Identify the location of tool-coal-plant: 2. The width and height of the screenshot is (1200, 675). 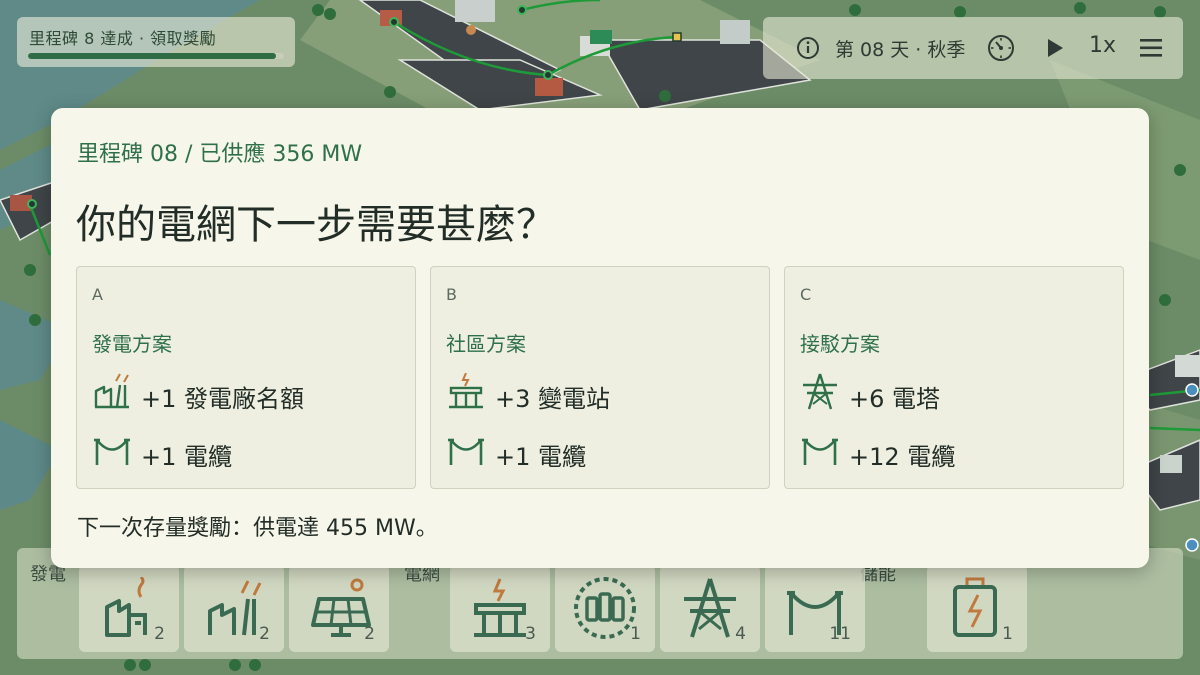
(129, 608).